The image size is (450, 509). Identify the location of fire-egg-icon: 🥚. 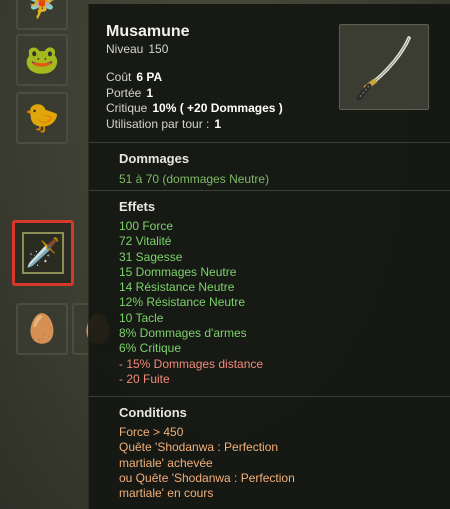
(42, 328).